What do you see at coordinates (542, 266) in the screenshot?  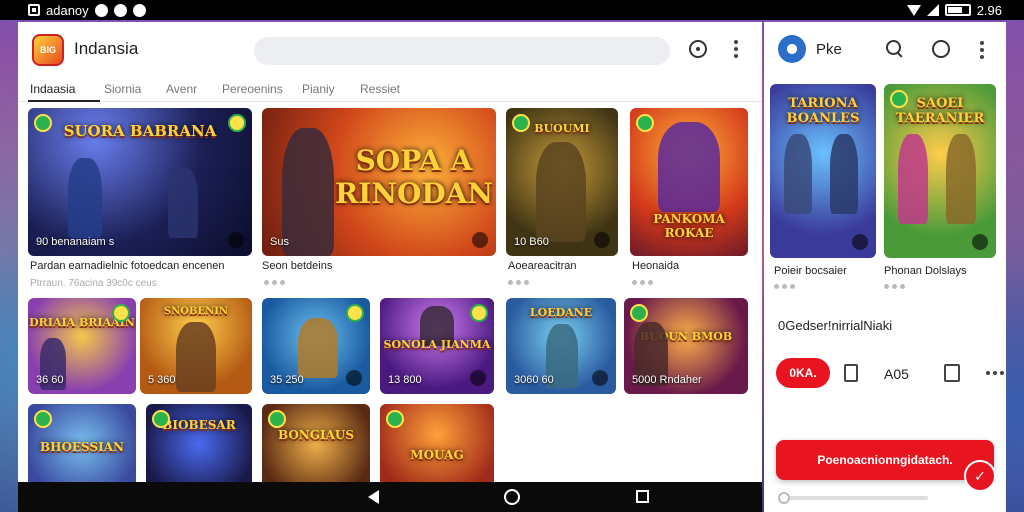 I see `card-caption: Aoeareacitran` at bounding box center [542, 266].